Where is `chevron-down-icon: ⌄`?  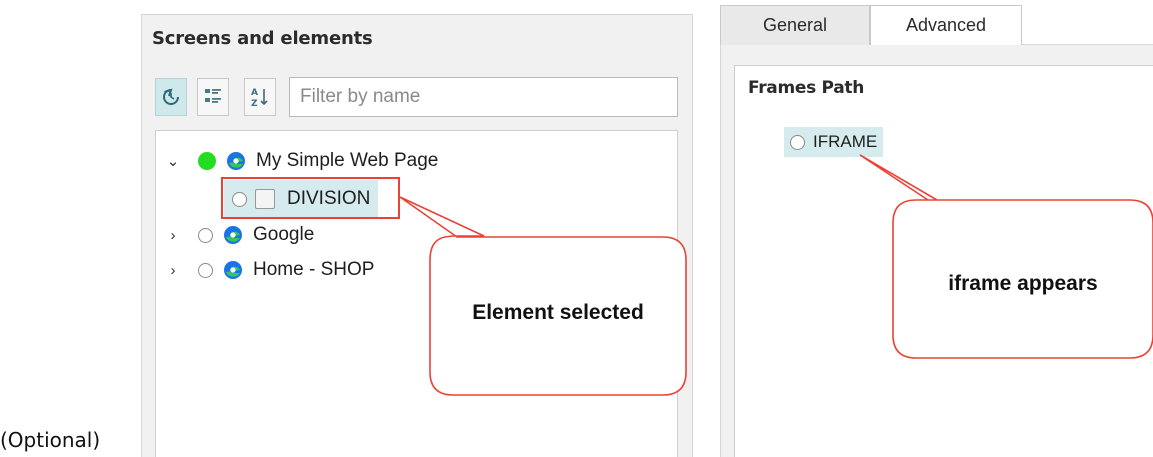 chevron-down-icon: ⌄ is located at coordinates (173, 161).